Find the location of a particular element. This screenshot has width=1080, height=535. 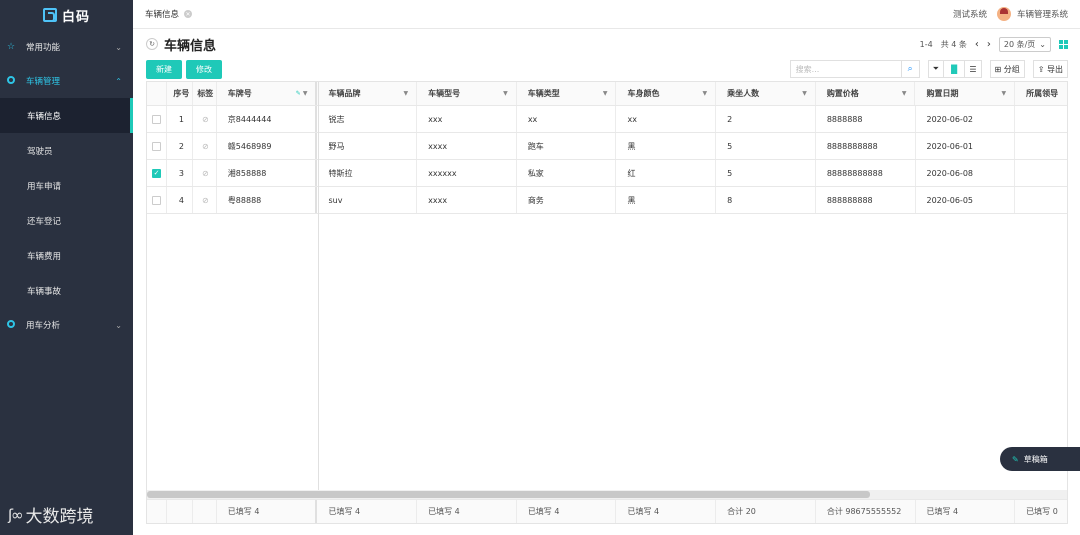

header-label: 乘坐人数 is located at coordinates (743, 93).